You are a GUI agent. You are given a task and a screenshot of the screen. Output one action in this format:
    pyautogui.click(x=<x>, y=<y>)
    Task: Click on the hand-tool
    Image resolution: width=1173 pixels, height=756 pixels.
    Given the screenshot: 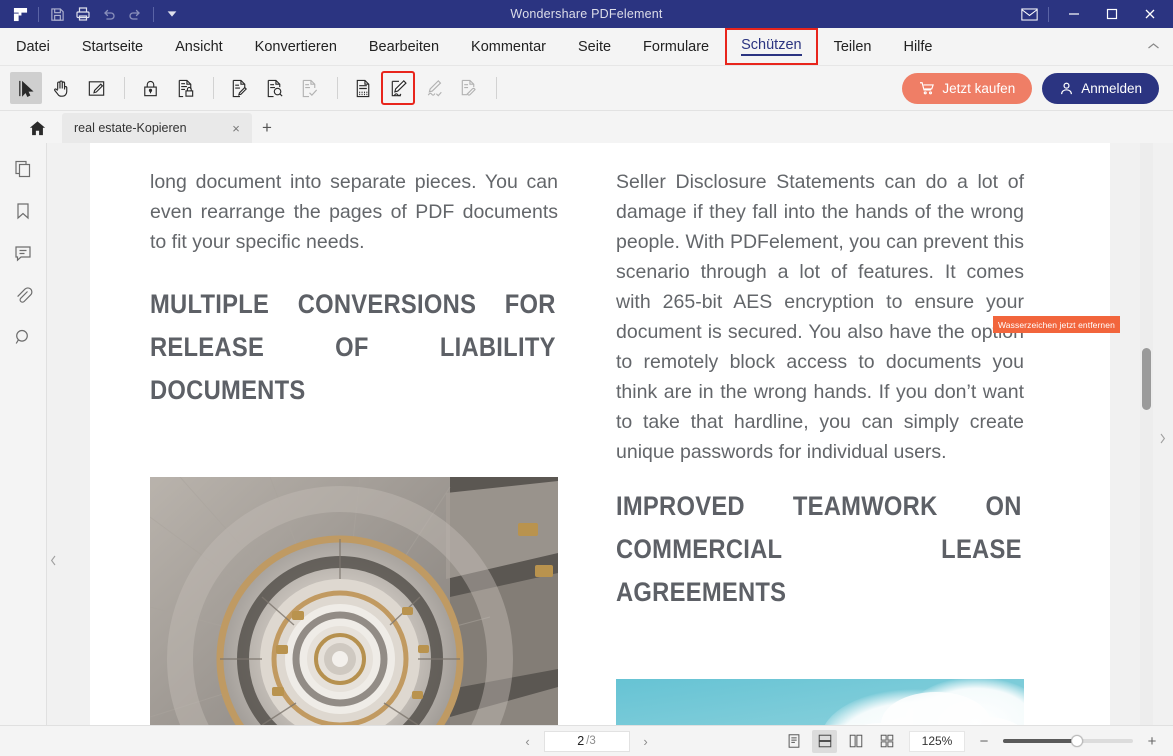 What is the action you would take?
    pyautogui.click(x=61, y=88)
    